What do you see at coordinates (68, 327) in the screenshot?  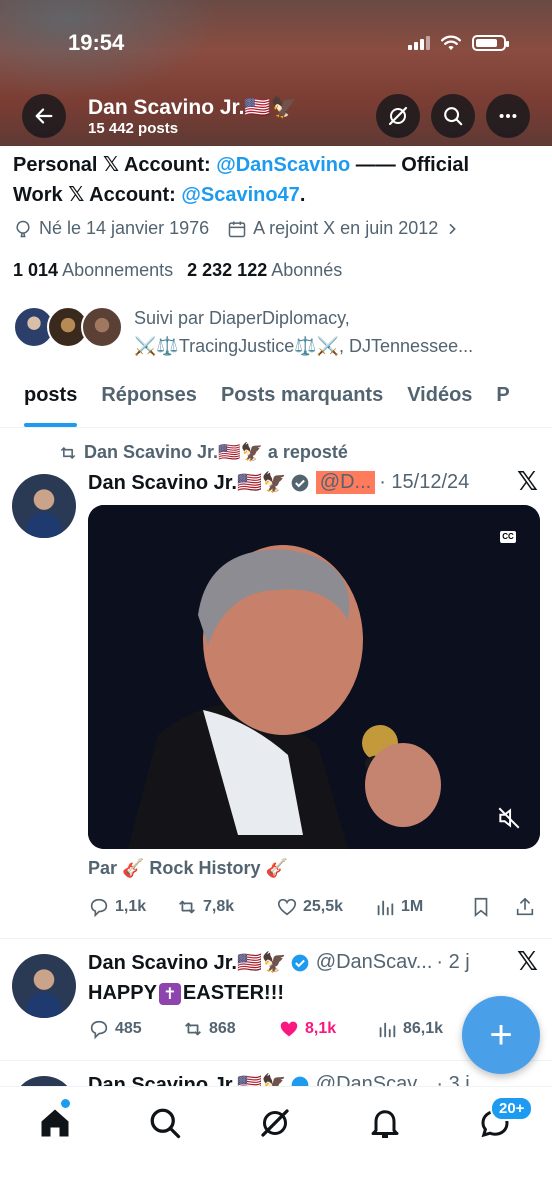 I see `followed-by-avatars` at bounding box center [68, 327].